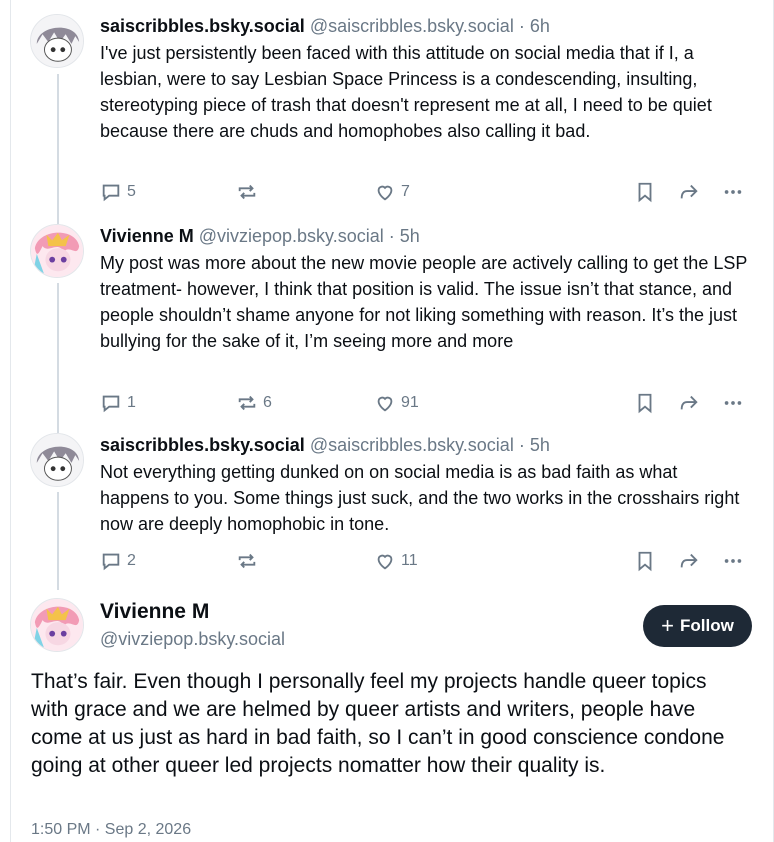 This screenshot has height=842, width=774. What do you see at coordinates (668, 625) in the screenshot?
I see `plus-icon: +` at bounding box center [668, 625].